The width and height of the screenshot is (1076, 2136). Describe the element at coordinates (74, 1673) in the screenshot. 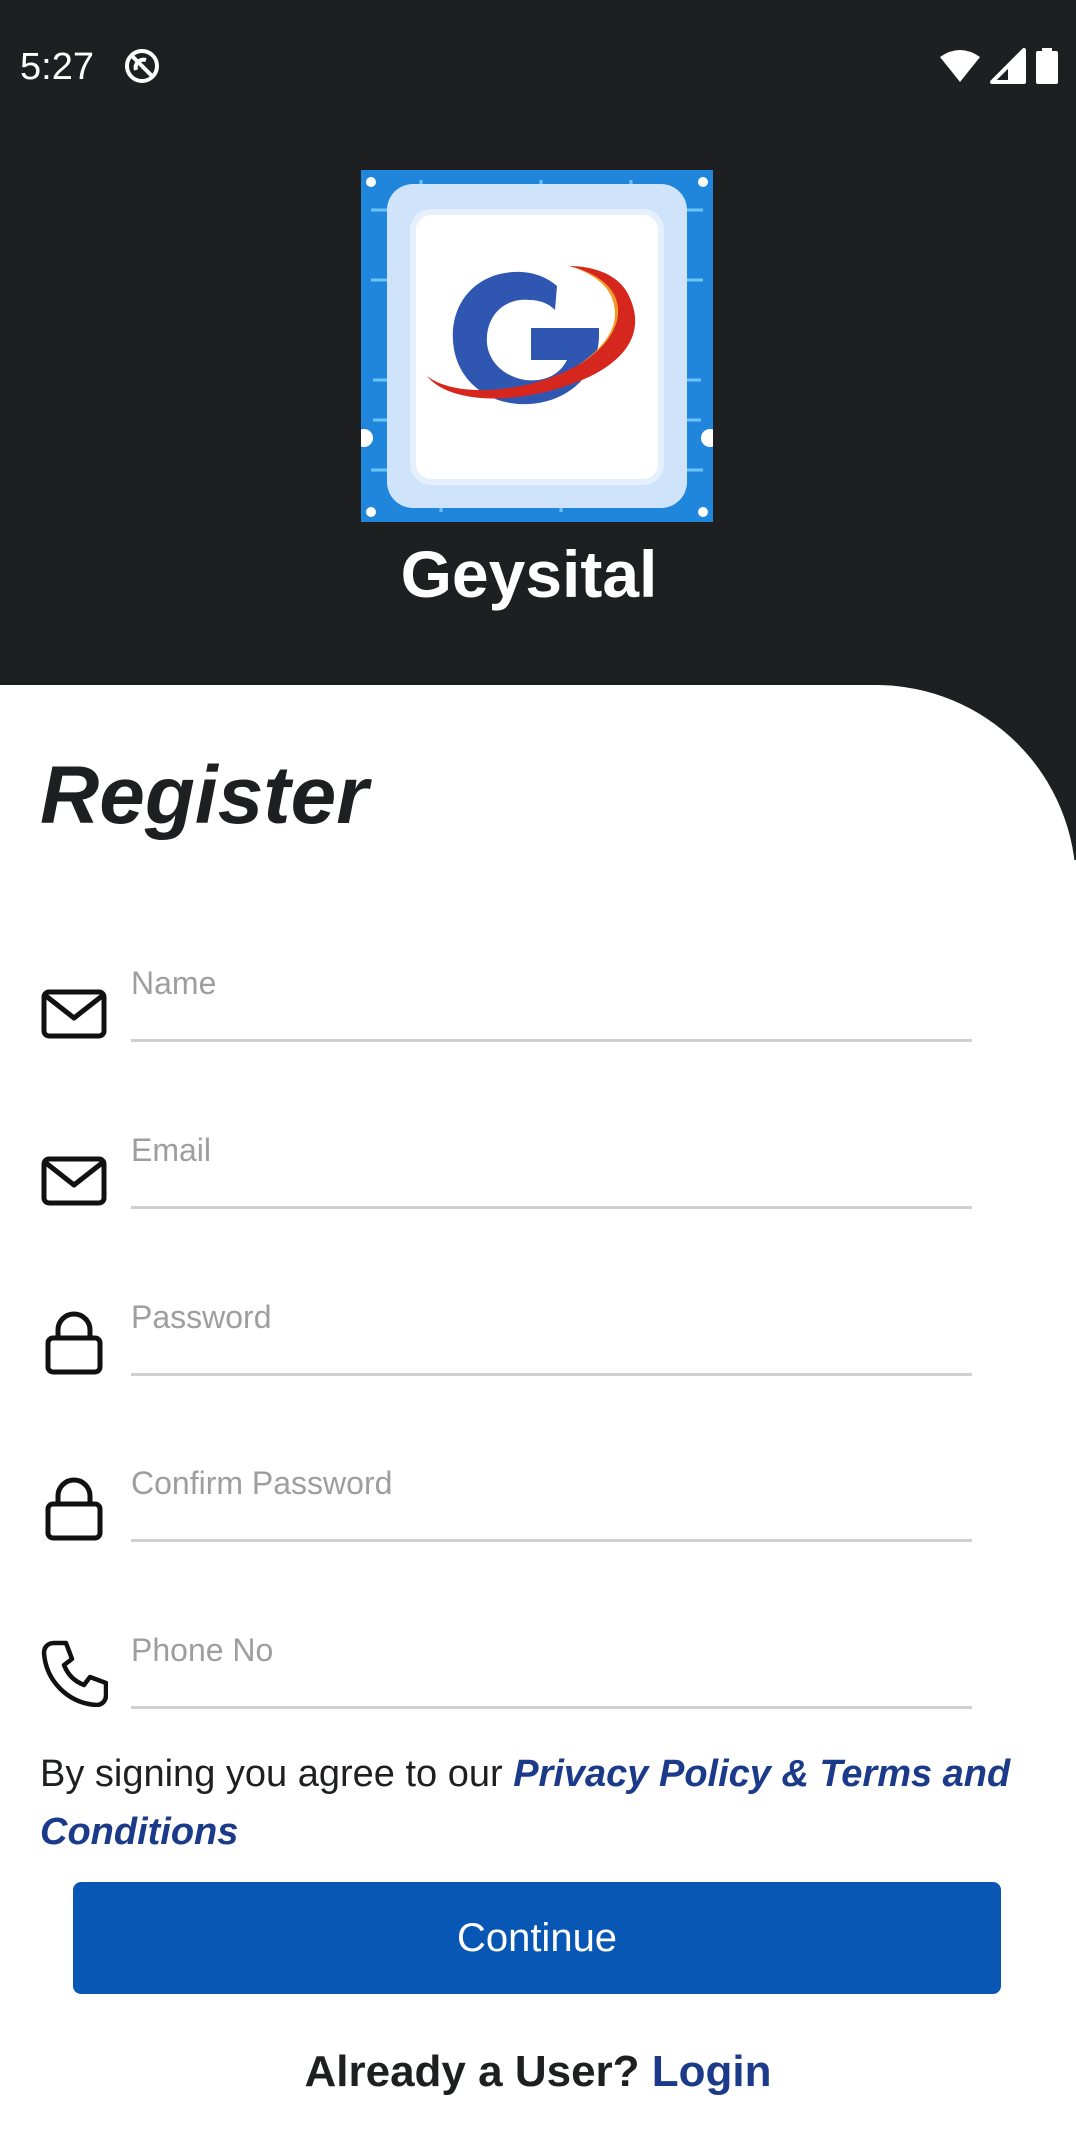

I see `phone-icon` at that location.